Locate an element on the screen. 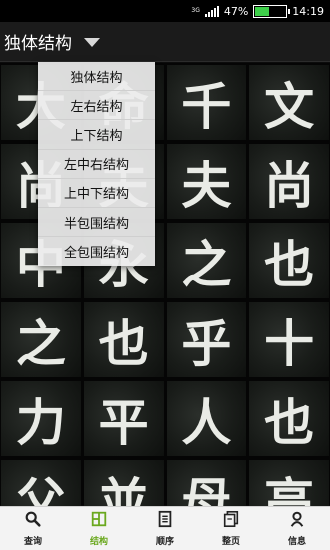 This screenshot has height=550, width=330. nav-tab-info: 信息 is located at coordinates (297, 528).